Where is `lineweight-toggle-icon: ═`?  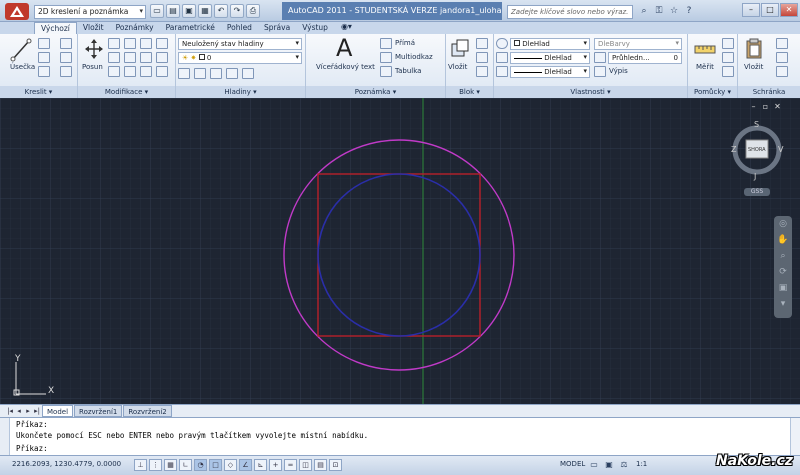 lineweight-toggle-icon: ═ is located at coordinates (290, 465).